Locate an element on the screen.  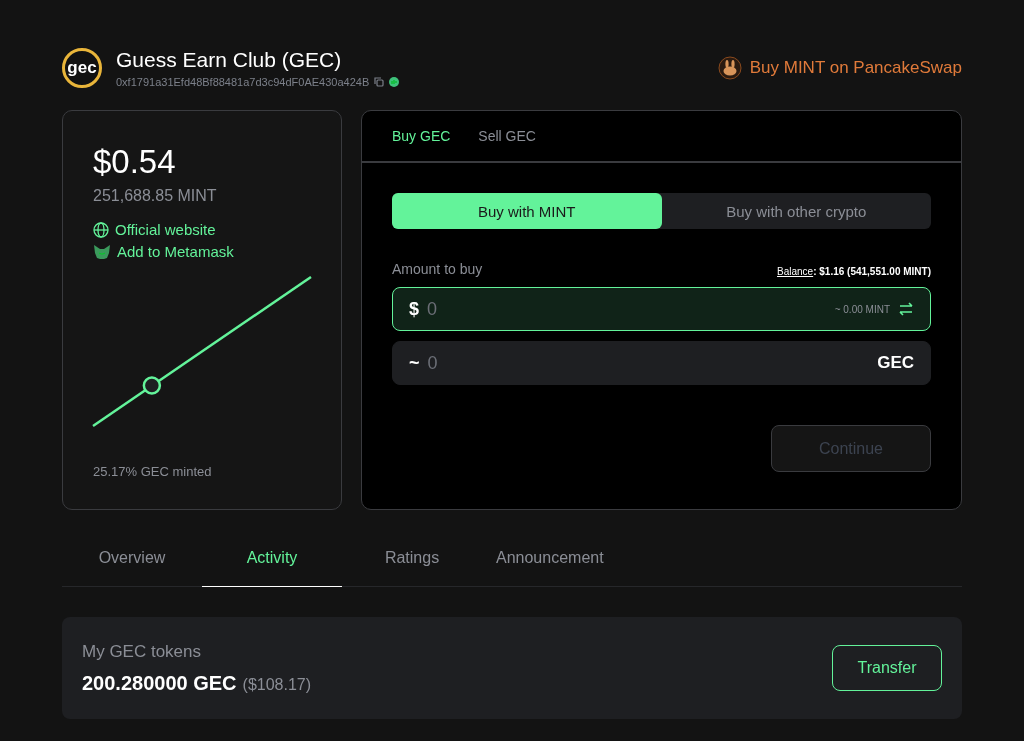
price-in-mint: 251,688.85 MINT is located at coordinates (155, 196).